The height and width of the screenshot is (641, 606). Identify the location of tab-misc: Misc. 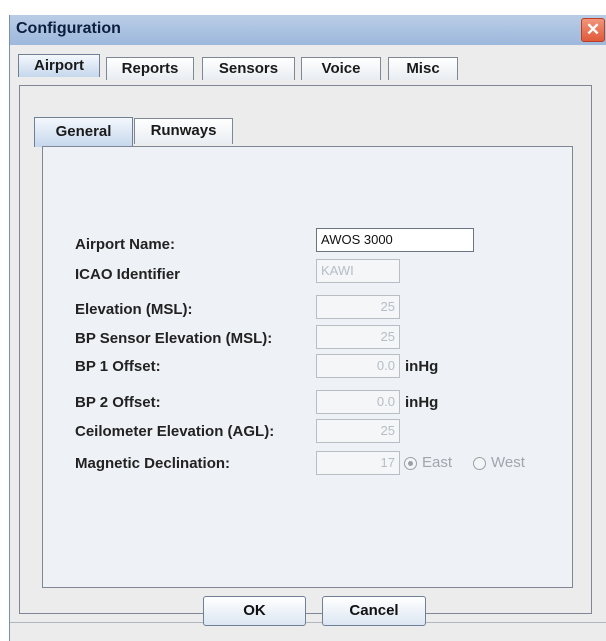
(423, 68).